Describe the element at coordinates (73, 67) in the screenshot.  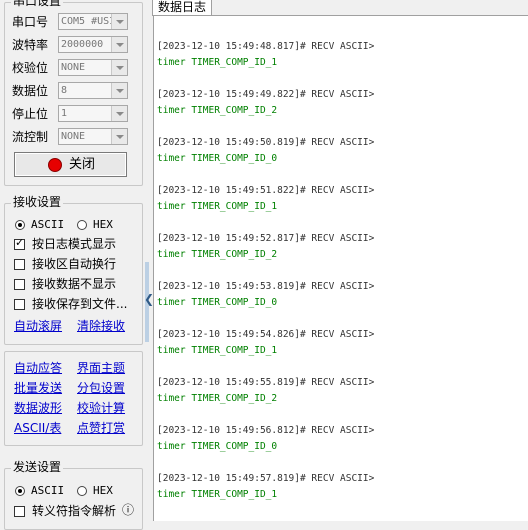
I see `parity-value: NONE` at that location.